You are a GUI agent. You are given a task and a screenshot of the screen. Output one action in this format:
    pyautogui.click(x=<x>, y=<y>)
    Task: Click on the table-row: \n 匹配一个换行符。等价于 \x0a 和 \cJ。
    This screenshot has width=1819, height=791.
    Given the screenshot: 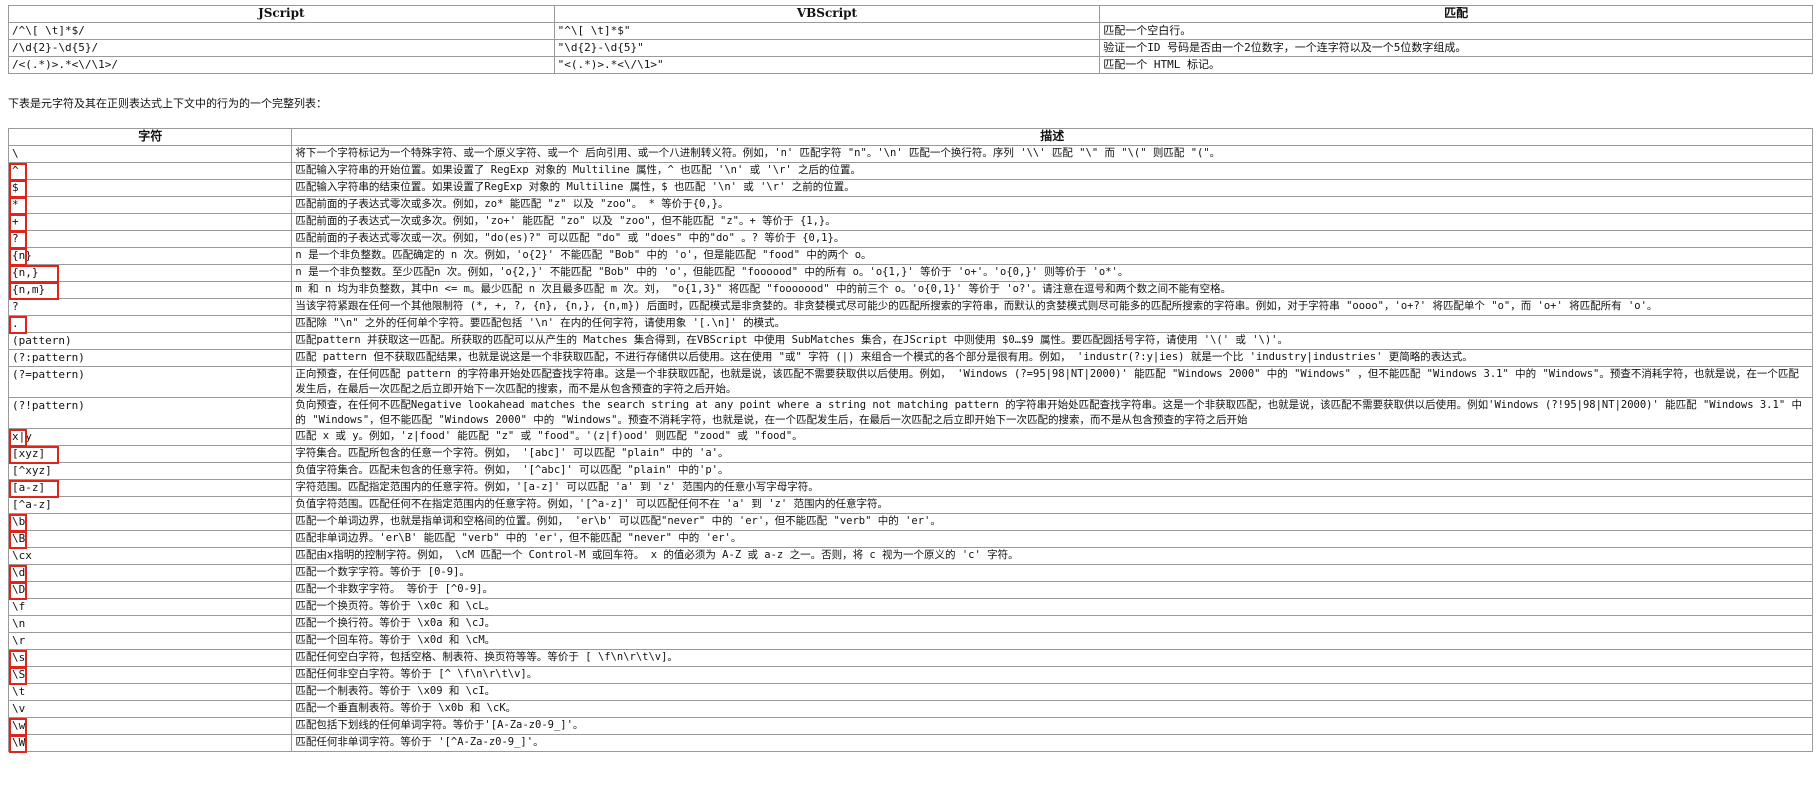 What is the action you would take?
    pyautogui.click(x=910, y=624)
    